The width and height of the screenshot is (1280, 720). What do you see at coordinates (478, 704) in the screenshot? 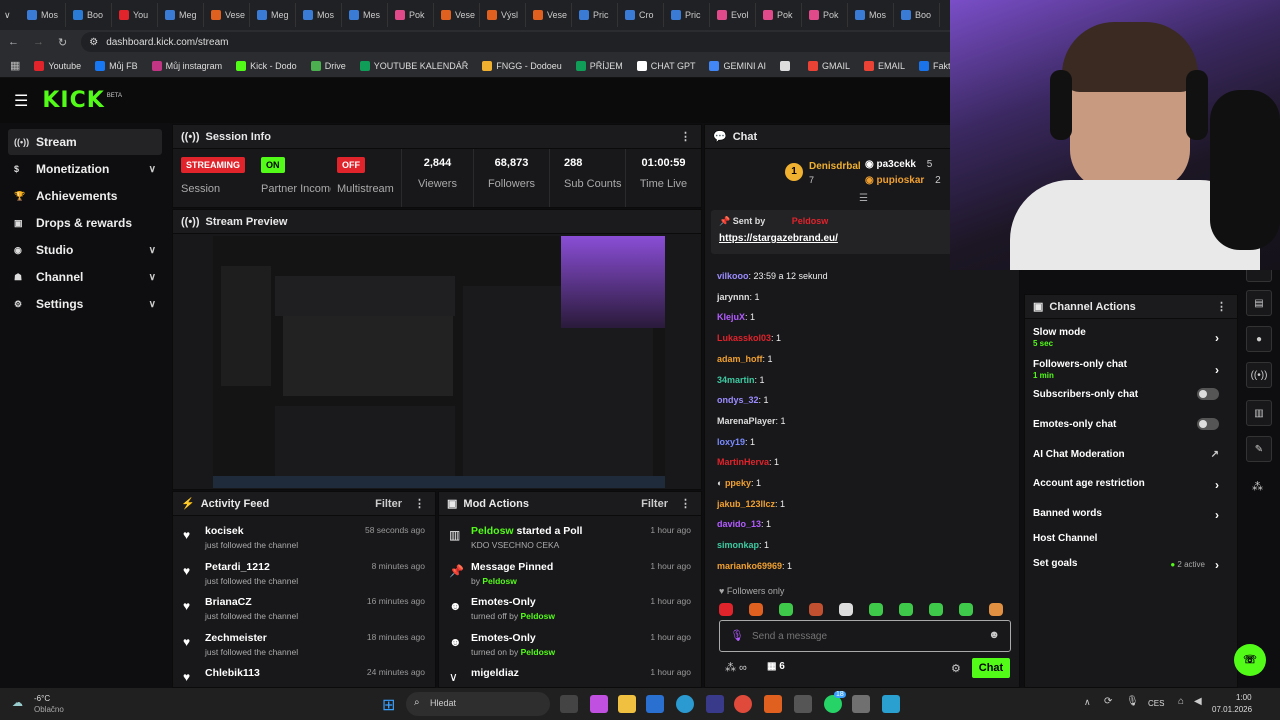
I see `taskbar-search: Hledat` at bounding box center [478, 704].